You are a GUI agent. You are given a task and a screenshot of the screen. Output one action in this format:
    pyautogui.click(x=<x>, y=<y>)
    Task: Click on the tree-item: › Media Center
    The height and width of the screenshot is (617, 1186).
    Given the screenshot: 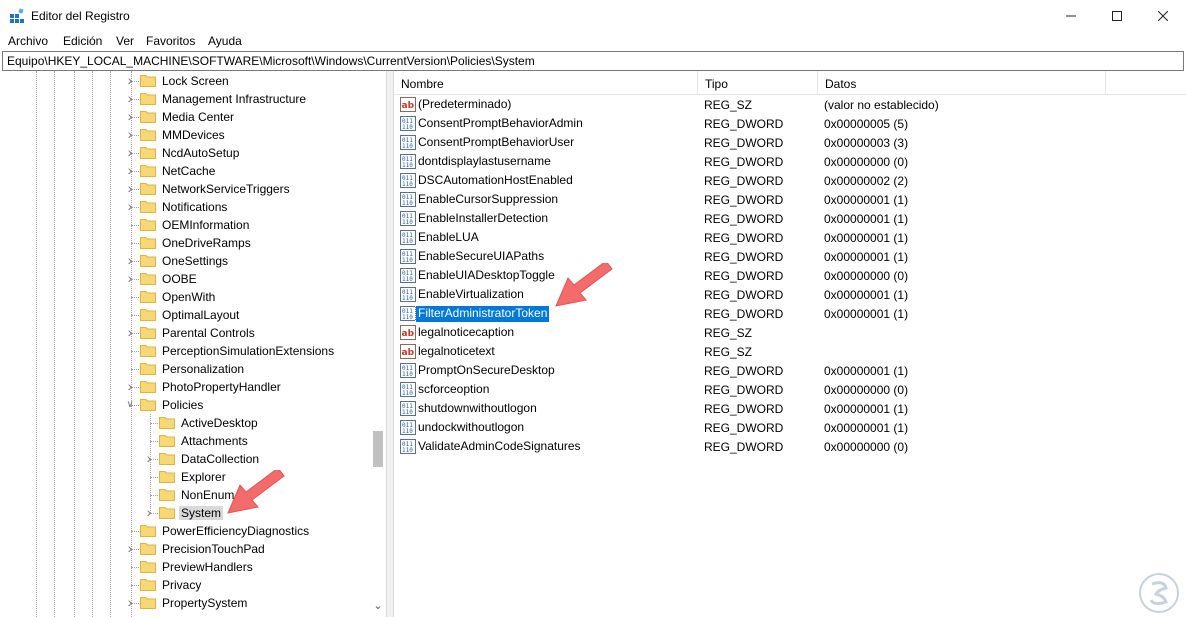 What is the action you would take?
    pyautogui.click(x=186, y=117)
    